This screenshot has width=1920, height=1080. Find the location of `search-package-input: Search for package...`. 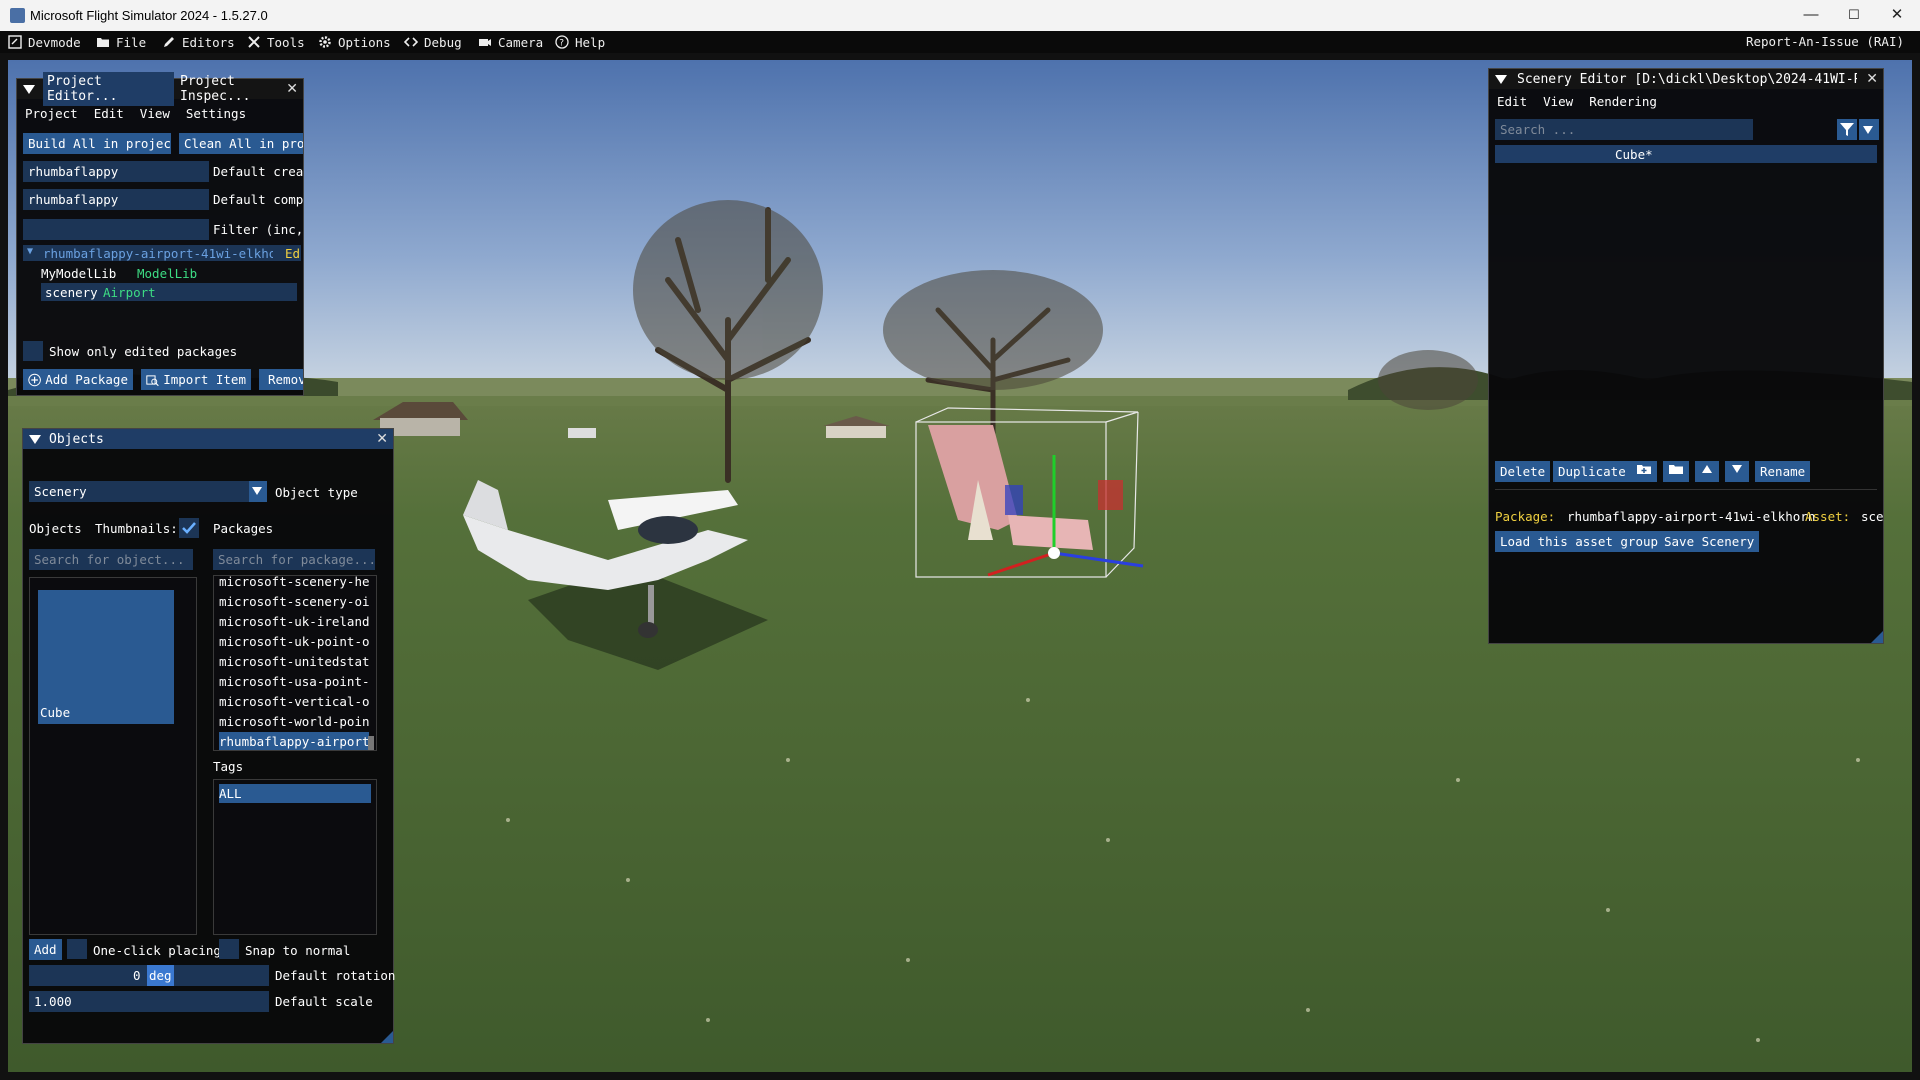

search-package-input: Search for package... is located at coordinates (294, 559).